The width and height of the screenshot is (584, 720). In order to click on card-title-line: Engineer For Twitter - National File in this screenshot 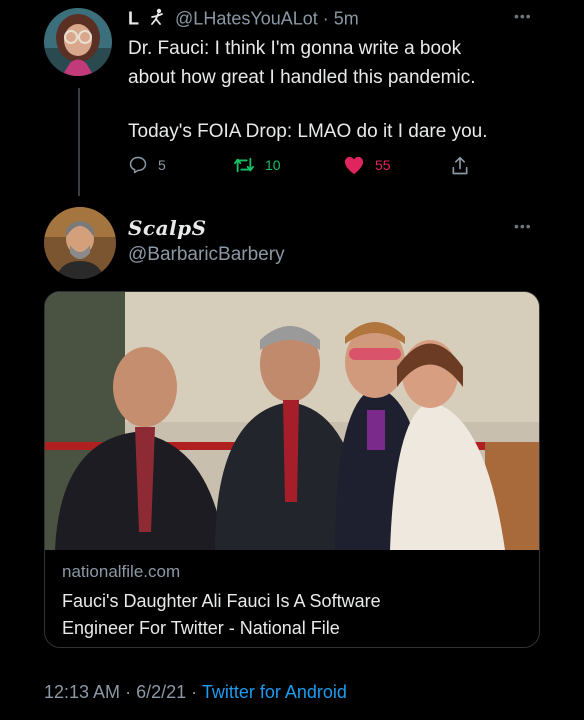, I will do `click(201, 628)`.